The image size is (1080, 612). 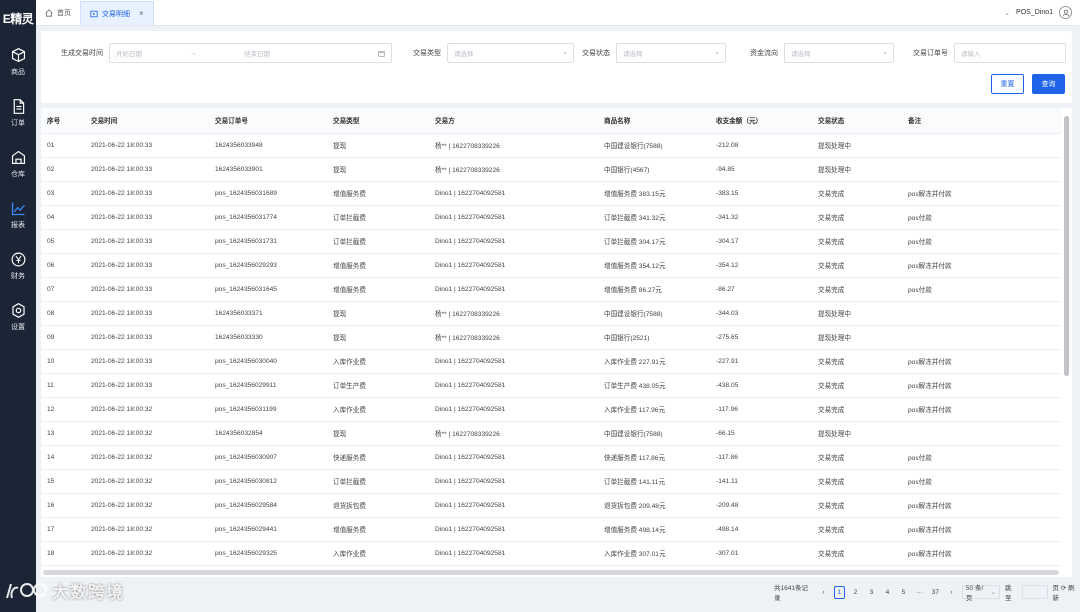 What do you see at coordinates (919, 592) in the screenshot?
I see `page-ellipsis: ···` at bounding box center [919, 592].